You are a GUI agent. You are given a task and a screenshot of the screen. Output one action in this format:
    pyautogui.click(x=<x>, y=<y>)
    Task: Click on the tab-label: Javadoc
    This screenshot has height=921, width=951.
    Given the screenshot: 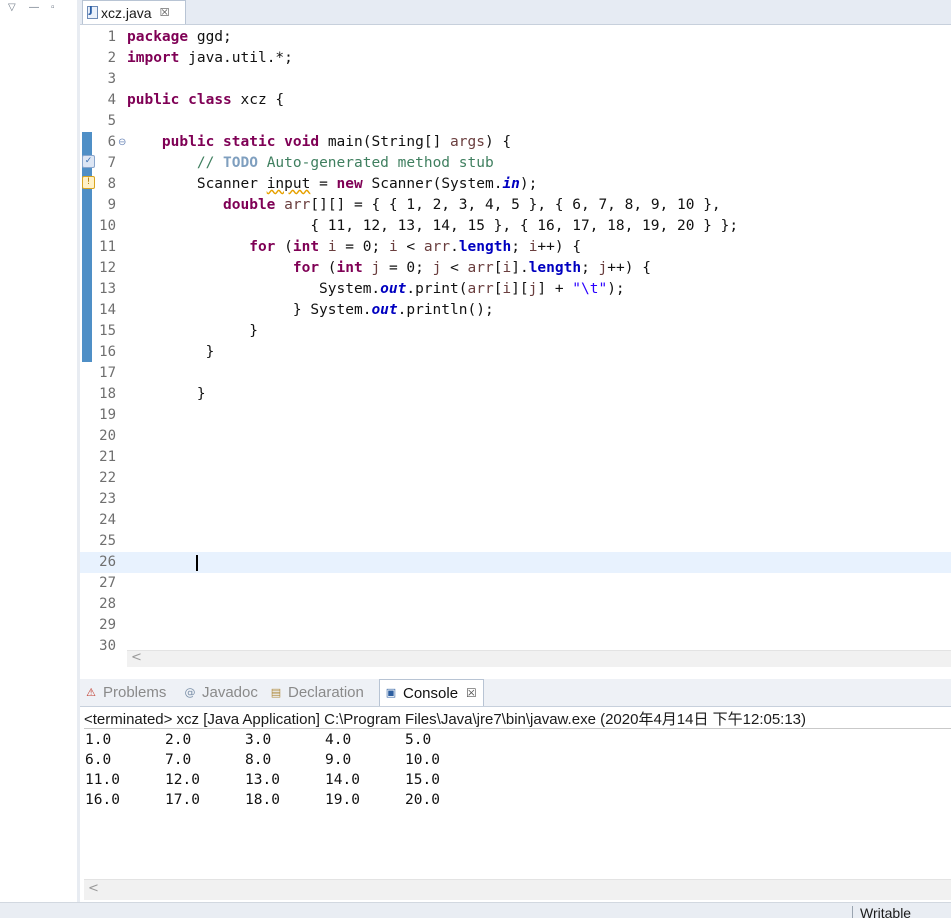 What is the action you would take?
    pyautogui.click(x=230, y=692)
    